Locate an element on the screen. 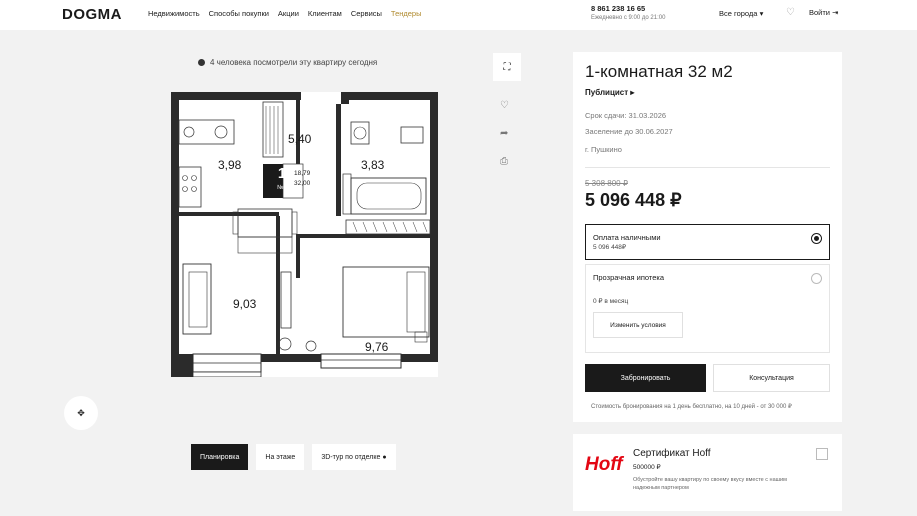 This screenshot has height=516, width=917. old-price: 5 308 800 ₽ is located at coordinates (606, 183).